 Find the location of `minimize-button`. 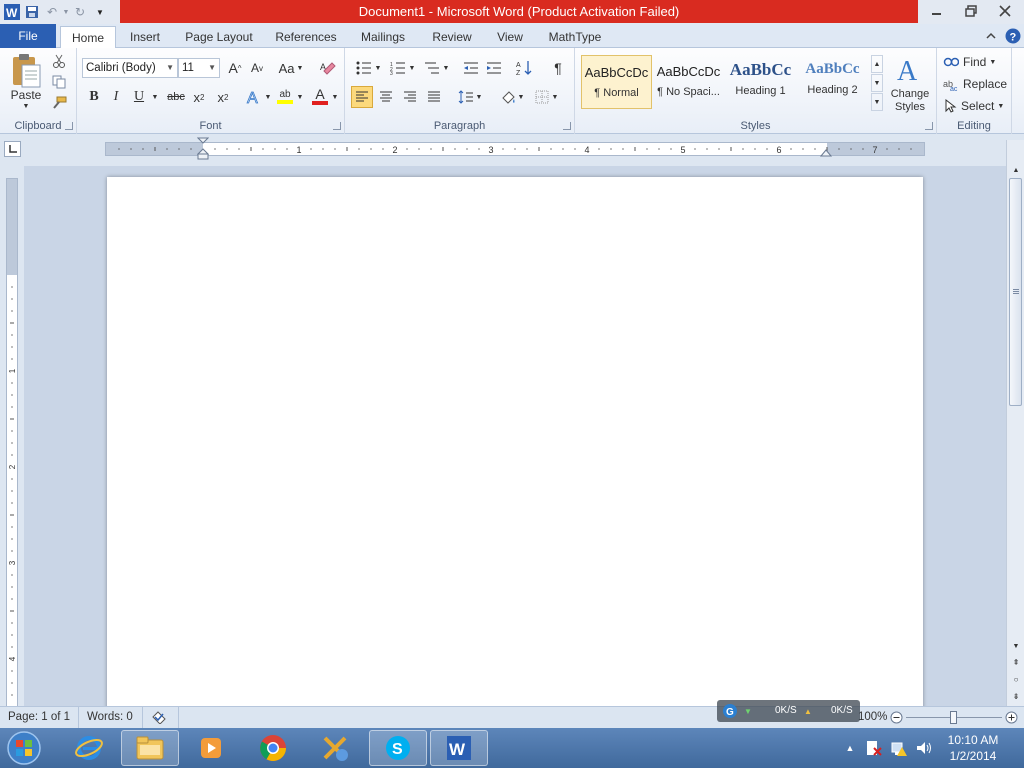

minimize-button is located at coordinates (937, 11).